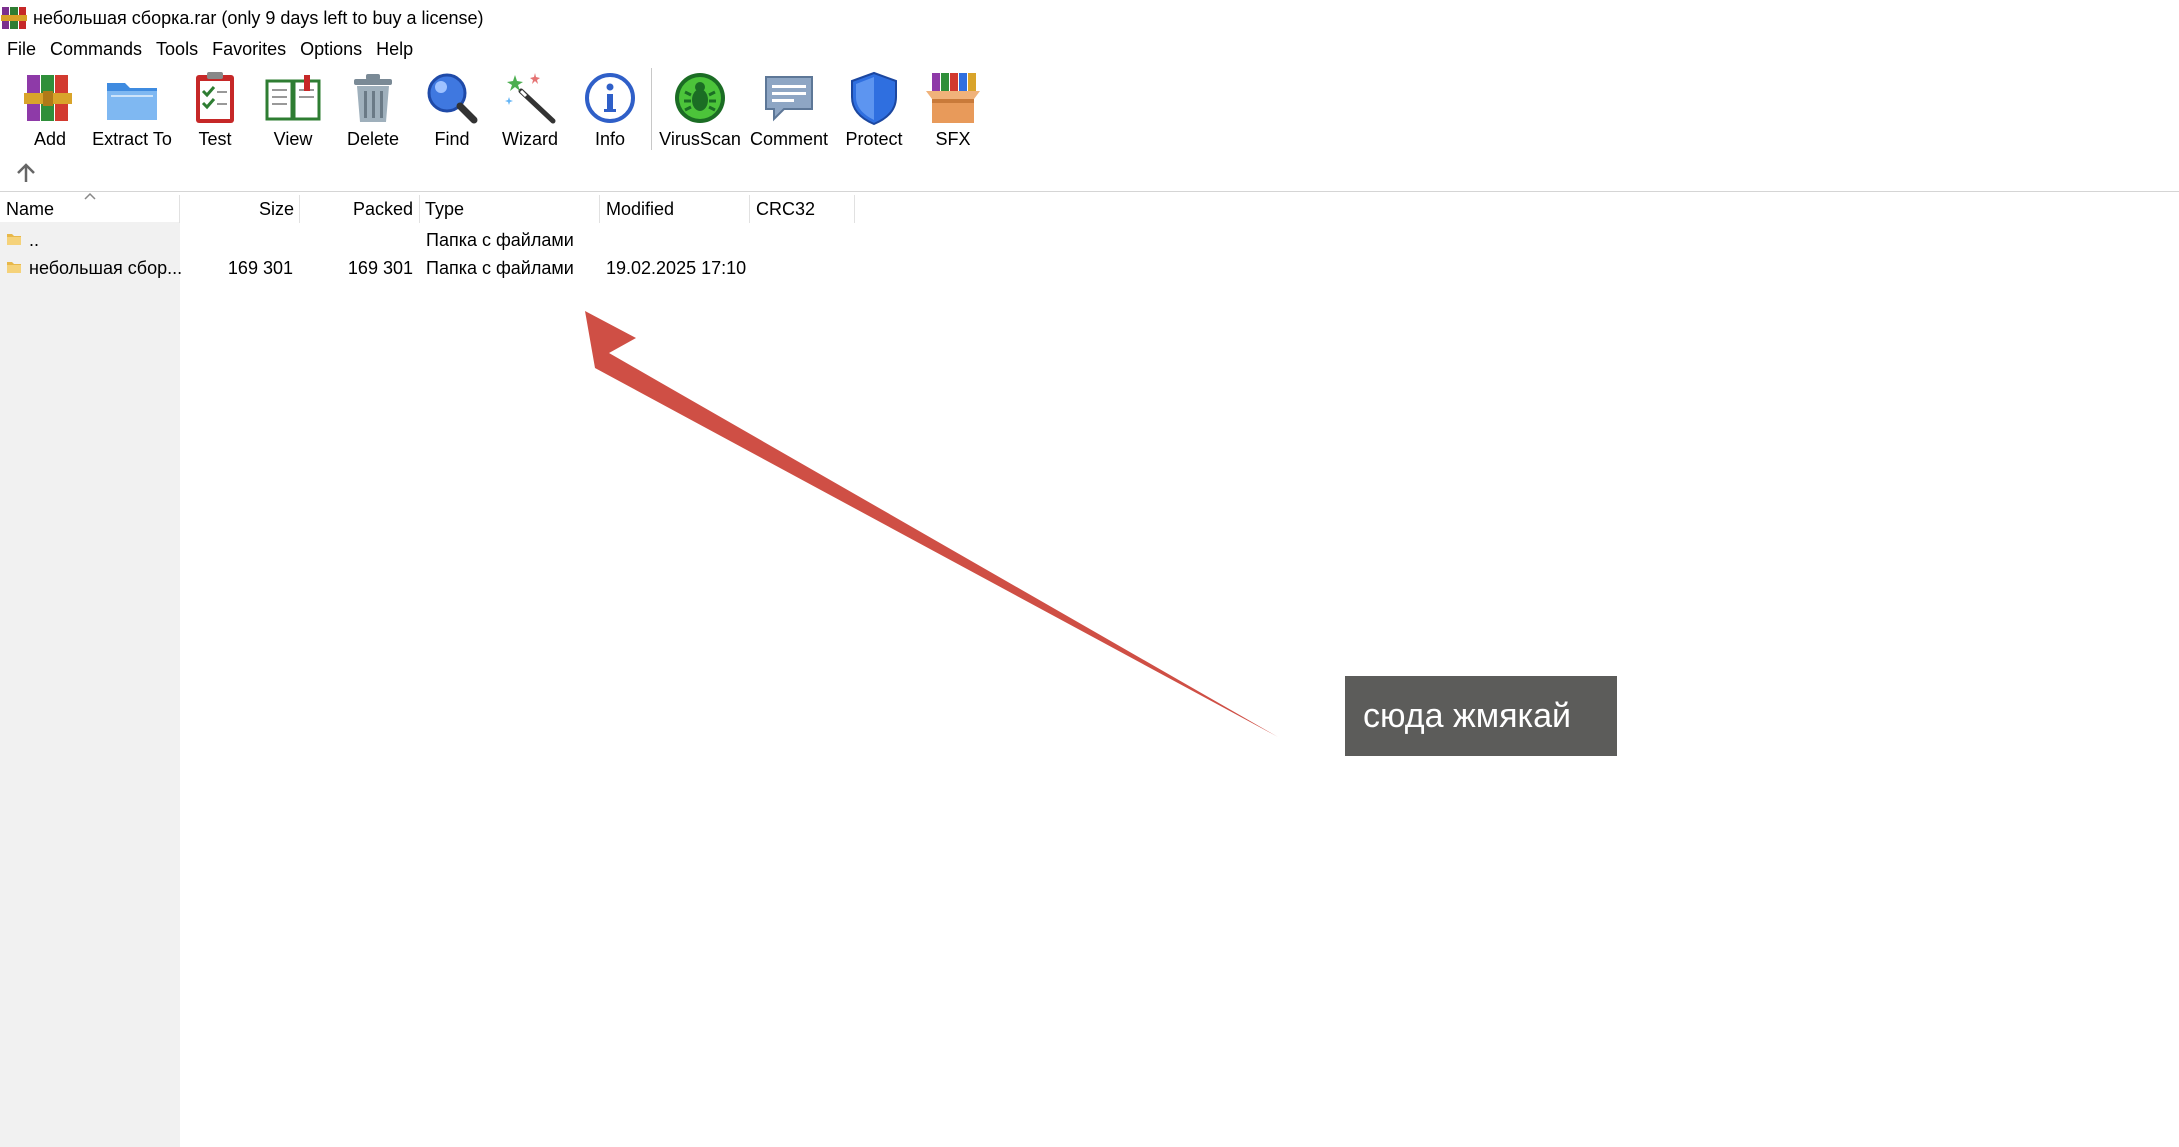  Describe the element at coordinates (21, 49) in the screenshot. I see `menu-file: File` at that location.